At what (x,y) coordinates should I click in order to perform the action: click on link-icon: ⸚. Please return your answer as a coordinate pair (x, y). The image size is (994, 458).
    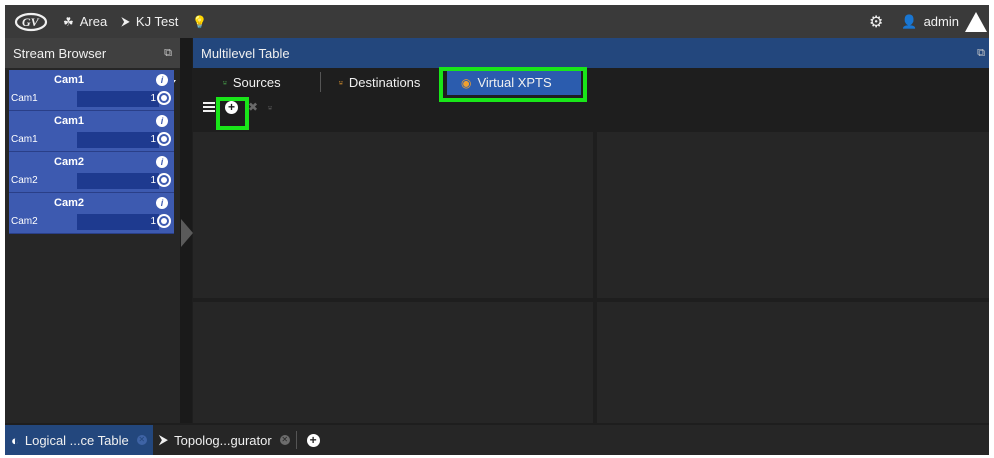
    Looking at the image, I should click on (270, 107).